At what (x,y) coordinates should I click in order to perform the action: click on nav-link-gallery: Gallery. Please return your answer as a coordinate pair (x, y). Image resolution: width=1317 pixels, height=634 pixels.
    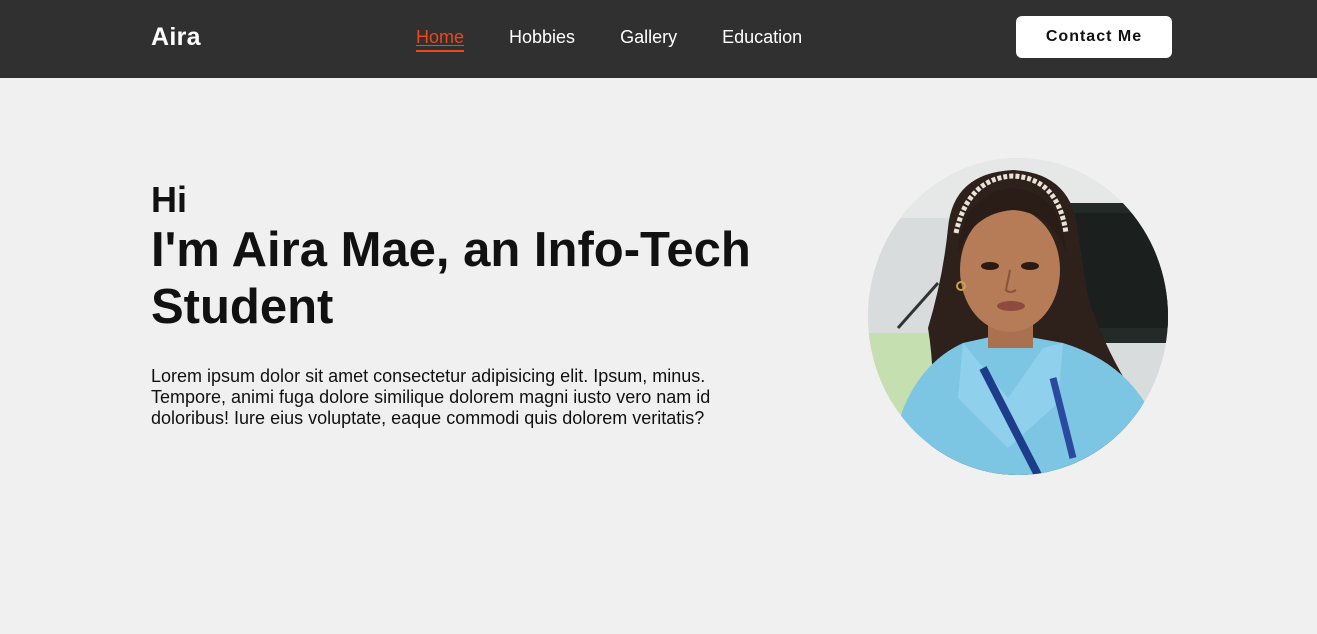
    Looking at the image, I should click on (648, 39).